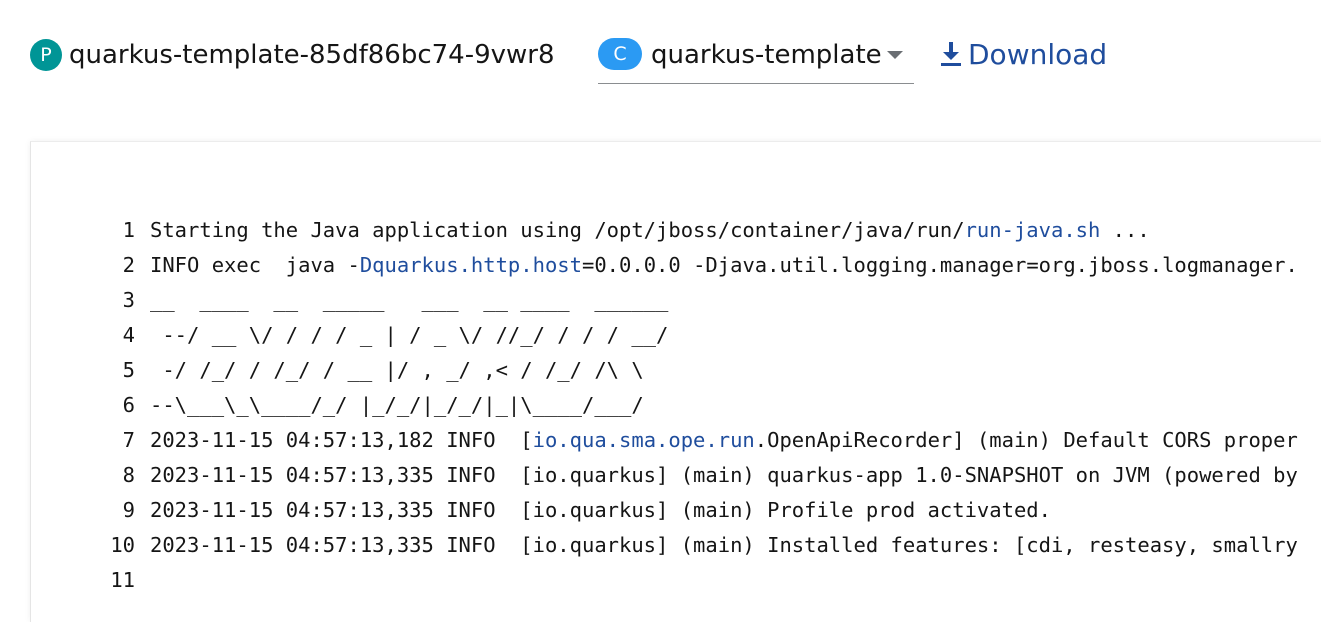 The height and width of the screenshot is (622, 1321). Describe the element at coordinates (128, 264) in the screenshot. I see `line-number: 2` at that location.